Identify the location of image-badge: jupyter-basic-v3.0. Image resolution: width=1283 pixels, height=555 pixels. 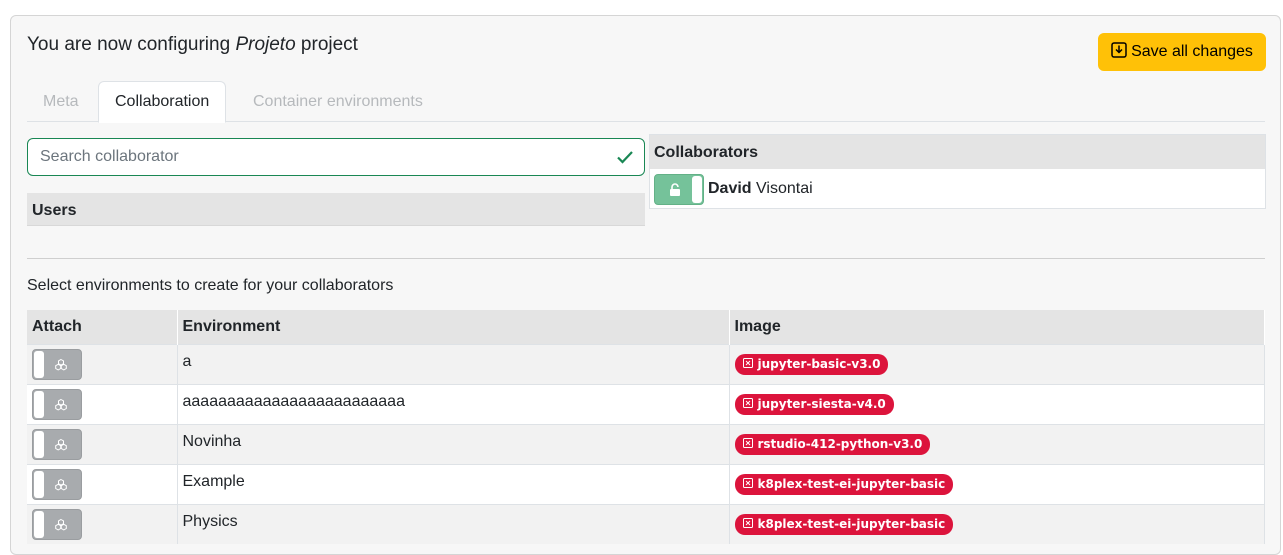
(811, 364).